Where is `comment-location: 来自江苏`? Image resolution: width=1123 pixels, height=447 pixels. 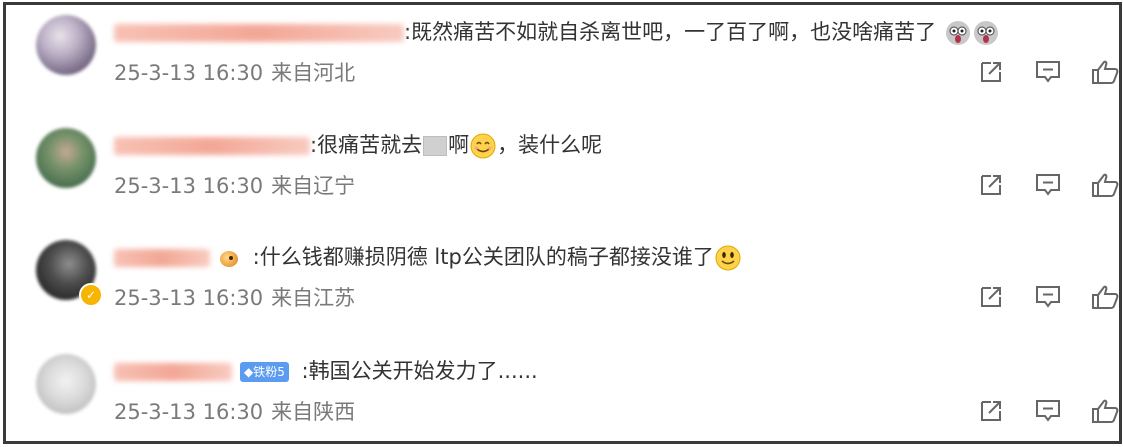 comment-location: 来自江苏 is located at coordinates (313, 298).